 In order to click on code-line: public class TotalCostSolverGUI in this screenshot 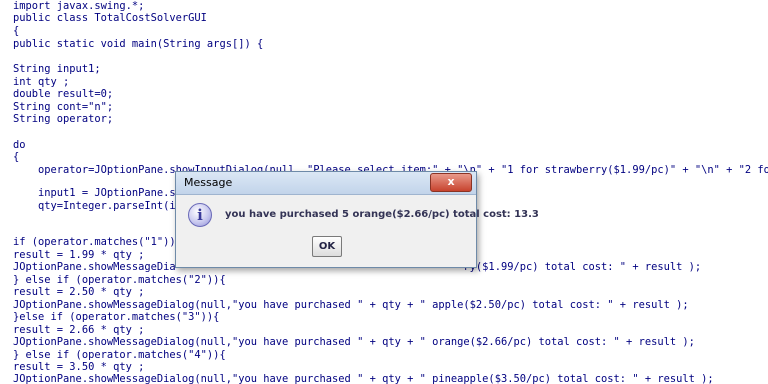, I will do `click(110, 18)`.